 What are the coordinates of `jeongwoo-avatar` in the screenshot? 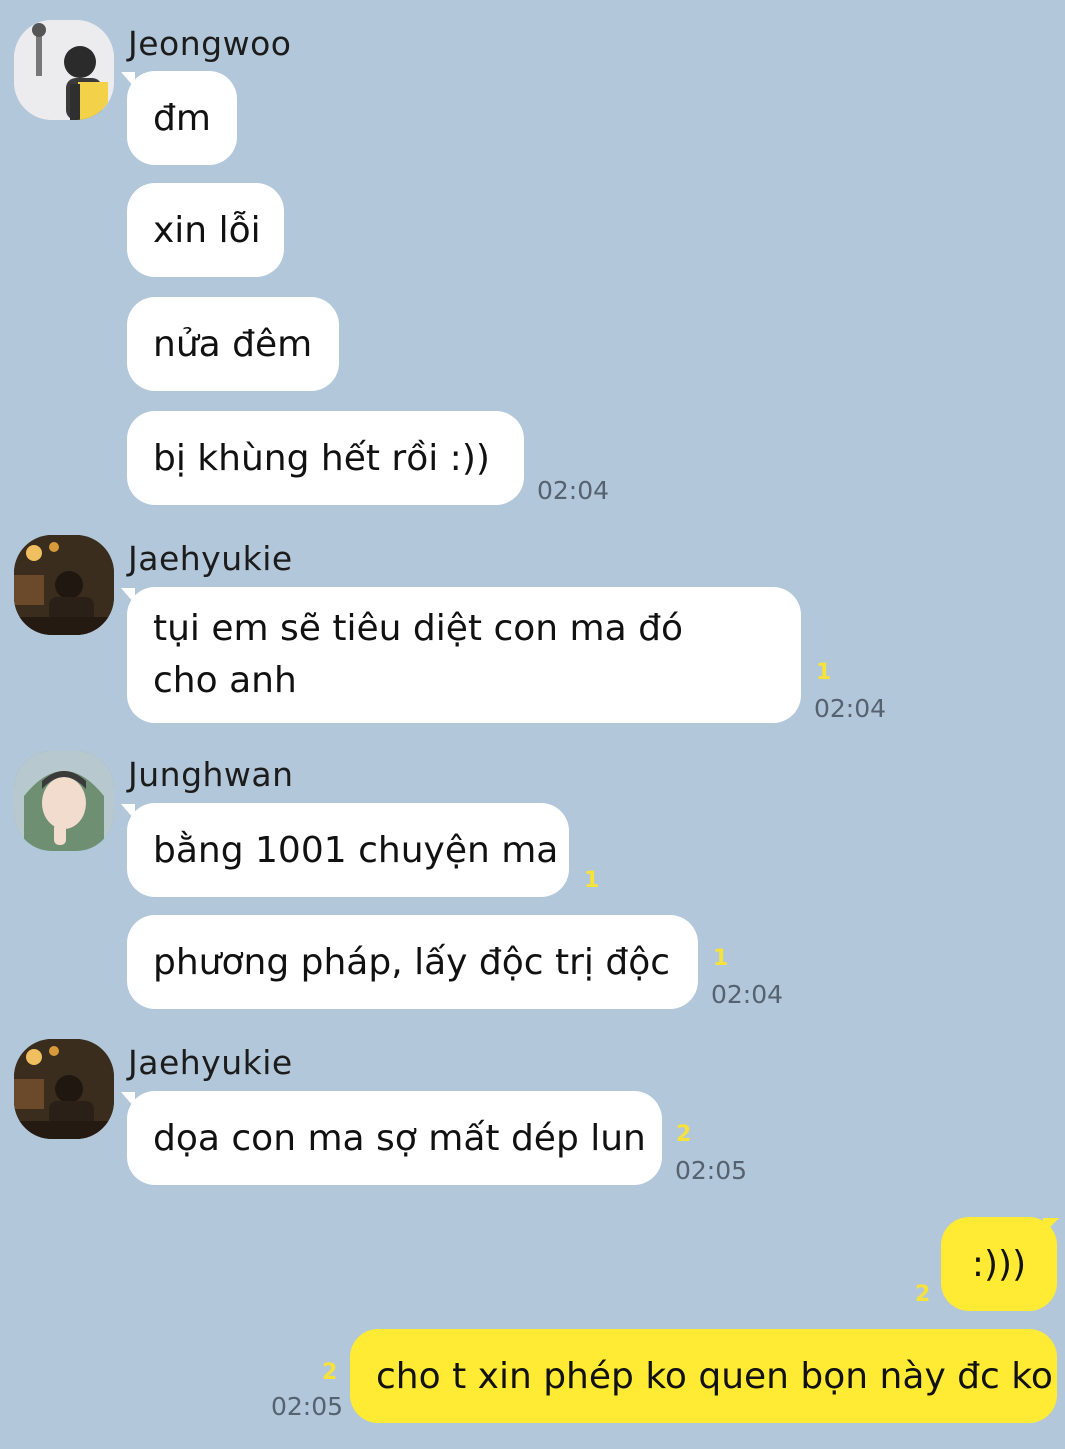 It's located at (64, 70).